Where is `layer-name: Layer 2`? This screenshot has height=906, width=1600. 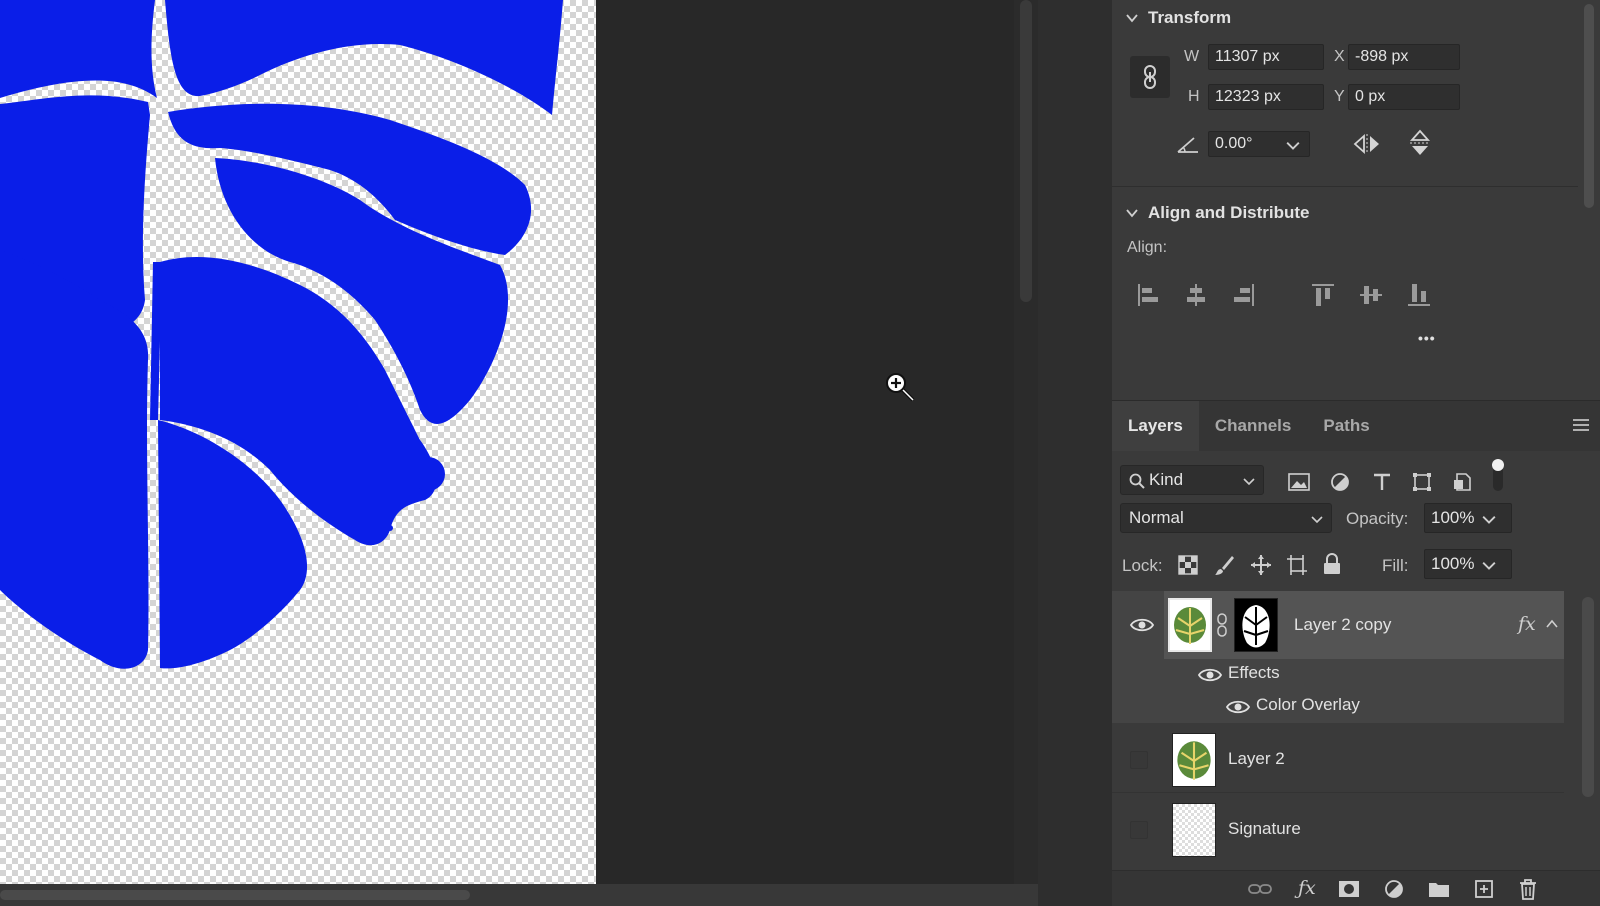 layer-name: Layer 2 is located at coordinates (1256, 759).